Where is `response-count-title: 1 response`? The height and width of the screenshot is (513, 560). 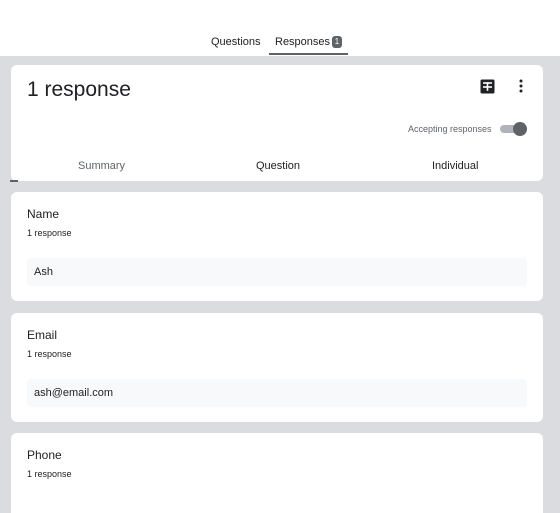
response-count-title: 1 response is located at coordinates (79, 89).